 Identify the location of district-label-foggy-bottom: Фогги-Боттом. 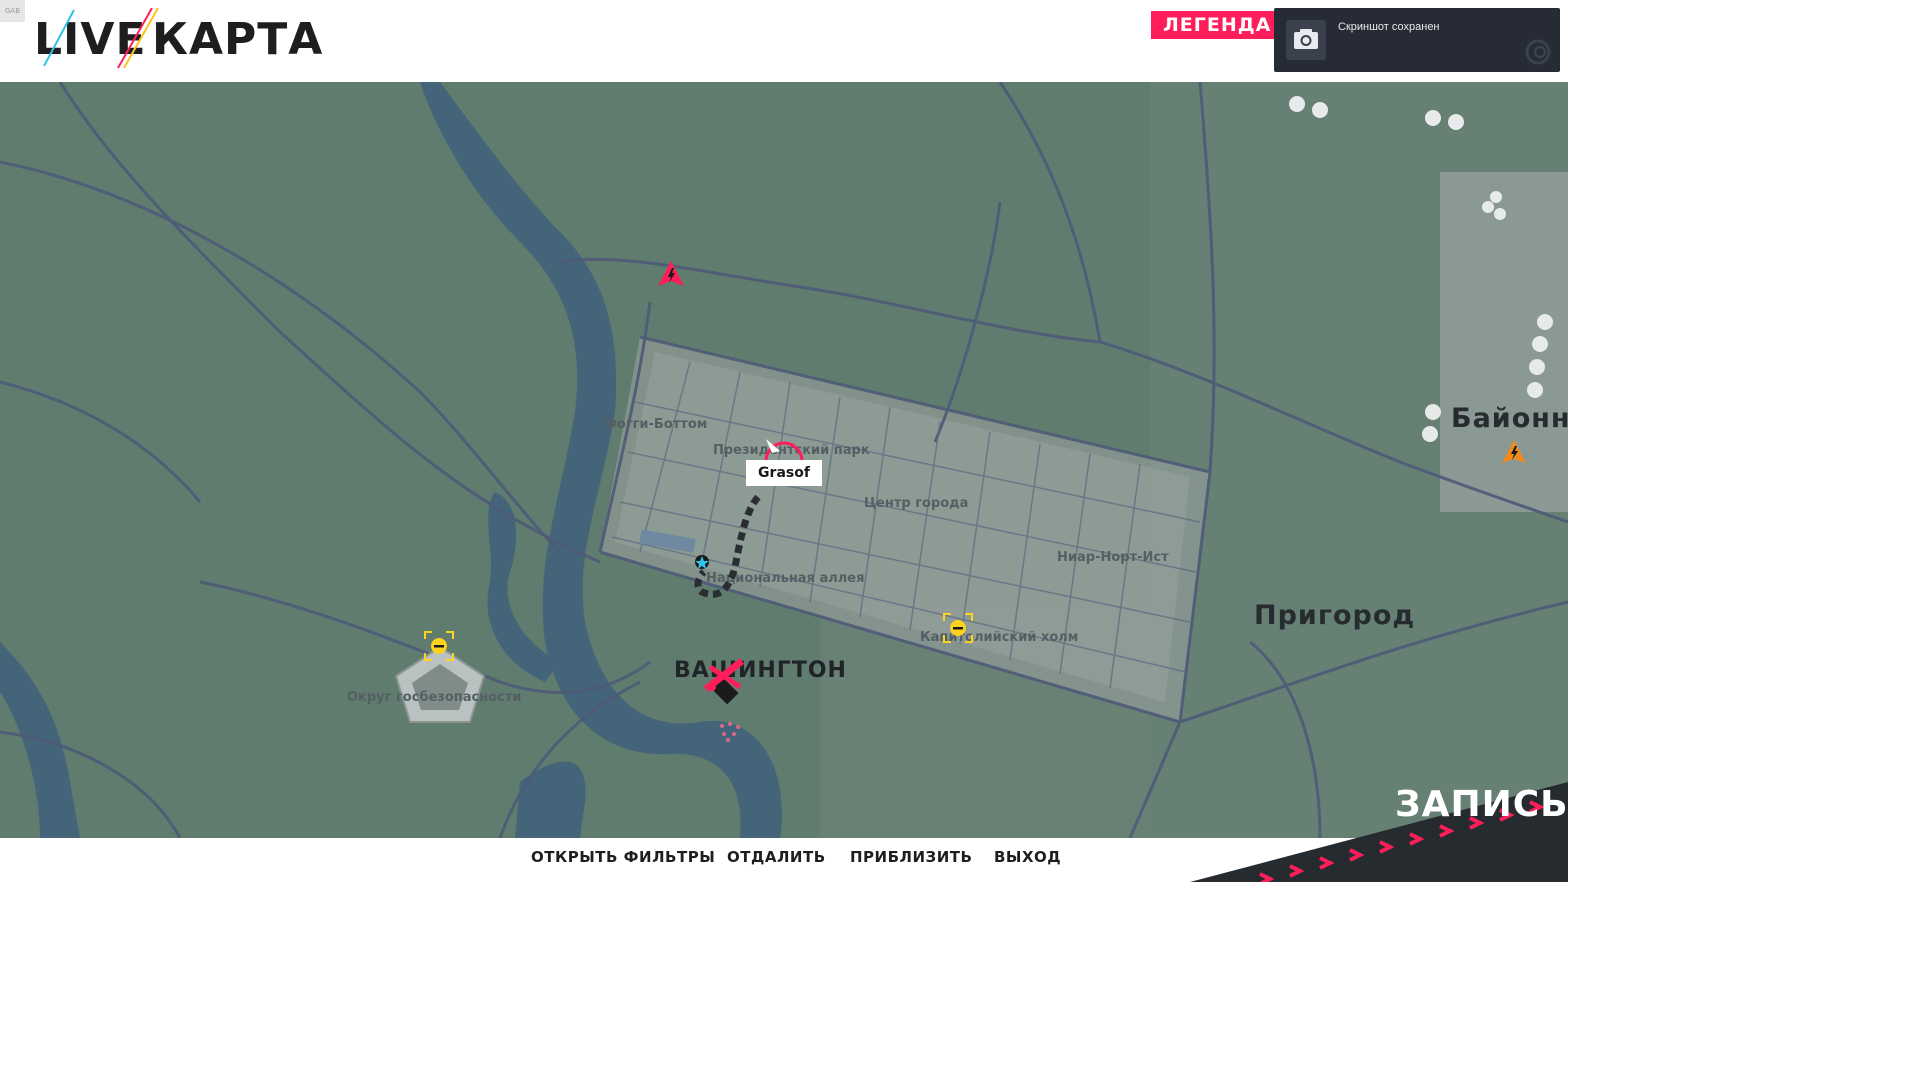
(656, 424).